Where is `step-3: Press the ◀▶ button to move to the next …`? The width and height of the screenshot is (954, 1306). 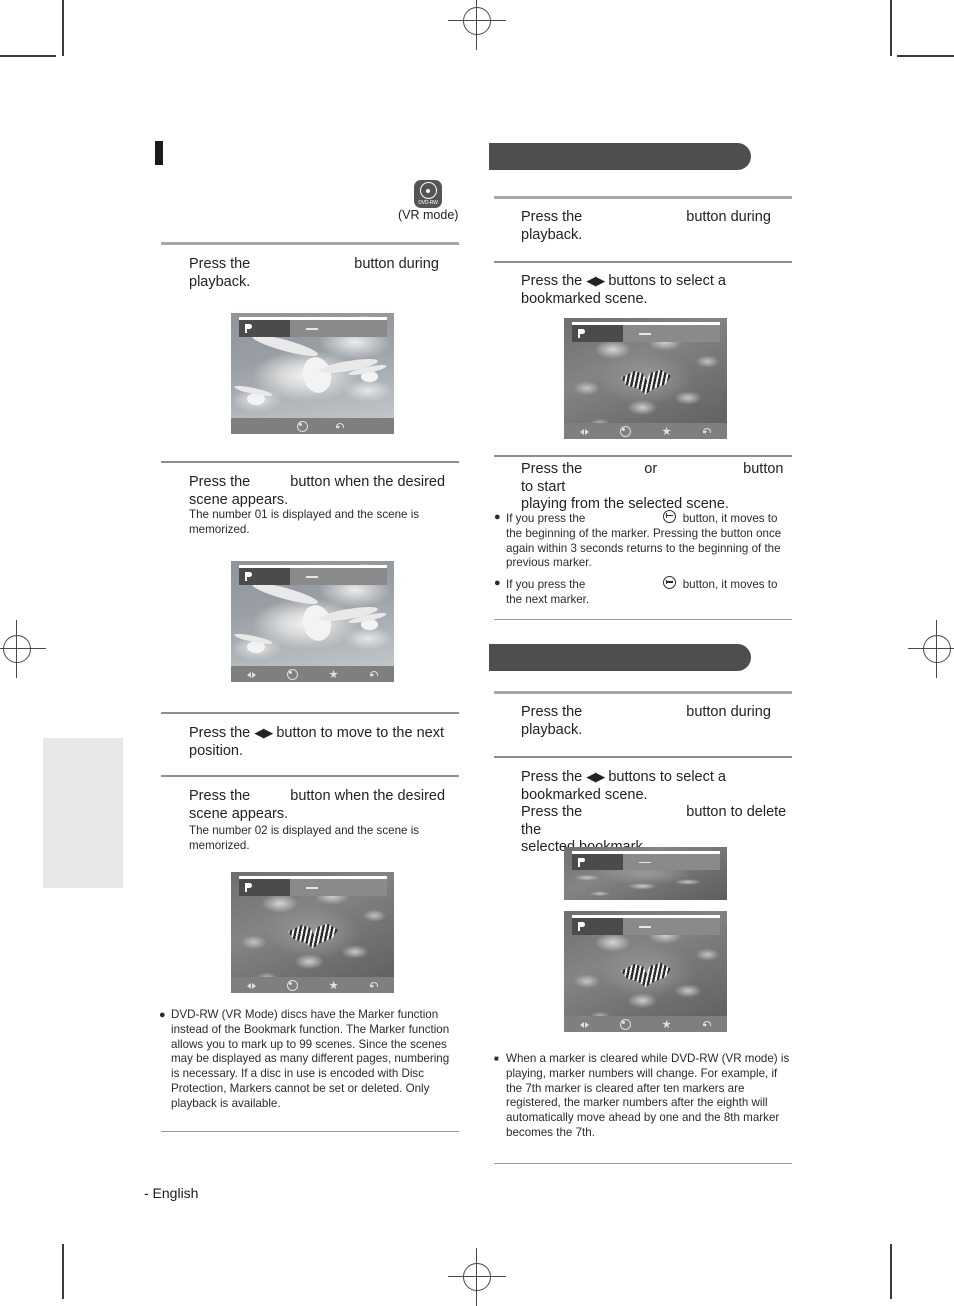
step-3: Press the ◀▶ button to move to the next … is located at coordinates (329, 742).